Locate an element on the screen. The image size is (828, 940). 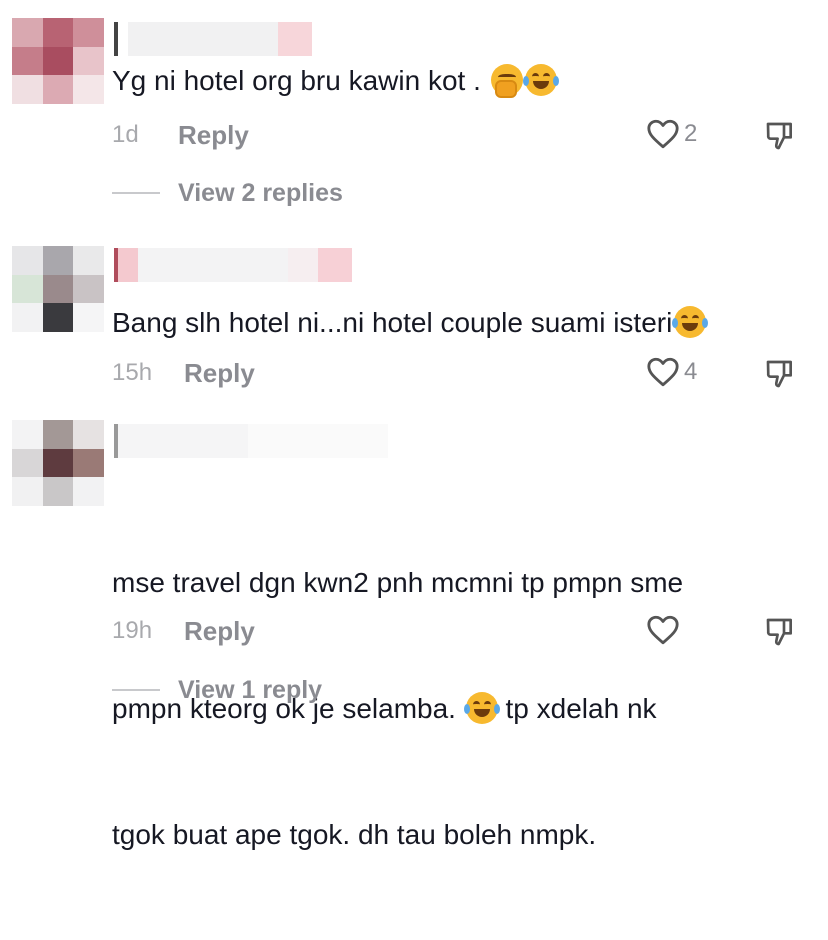
face-with-hand-over-mouth-icon is located at coordinates (506, 81).